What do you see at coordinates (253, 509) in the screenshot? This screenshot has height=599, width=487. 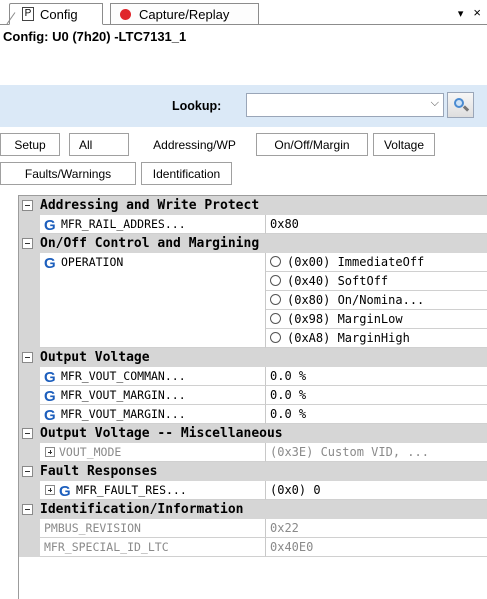 I see `section-identification: Identification/Information` at bounding box center [253, 509].